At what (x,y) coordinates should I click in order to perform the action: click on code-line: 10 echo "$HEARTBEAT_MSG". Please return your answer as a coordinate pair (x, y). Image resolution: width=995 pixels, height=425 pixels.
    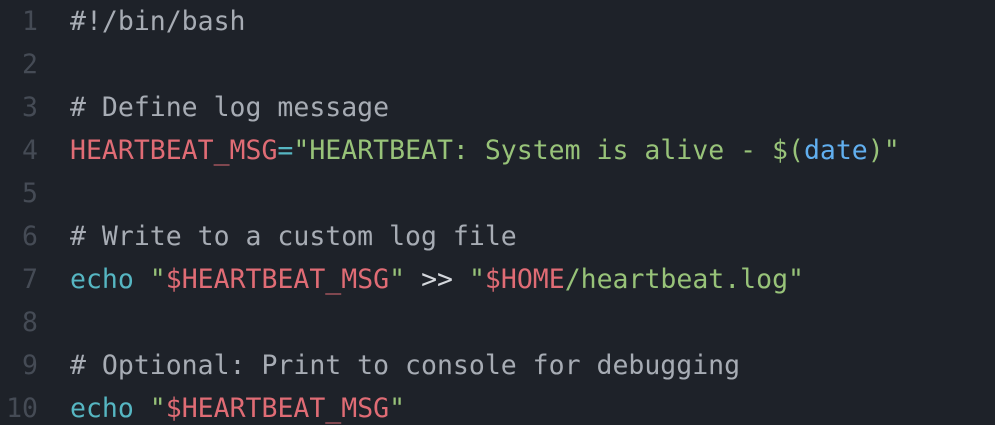
    Looking at the image, I should click on (202, 406).